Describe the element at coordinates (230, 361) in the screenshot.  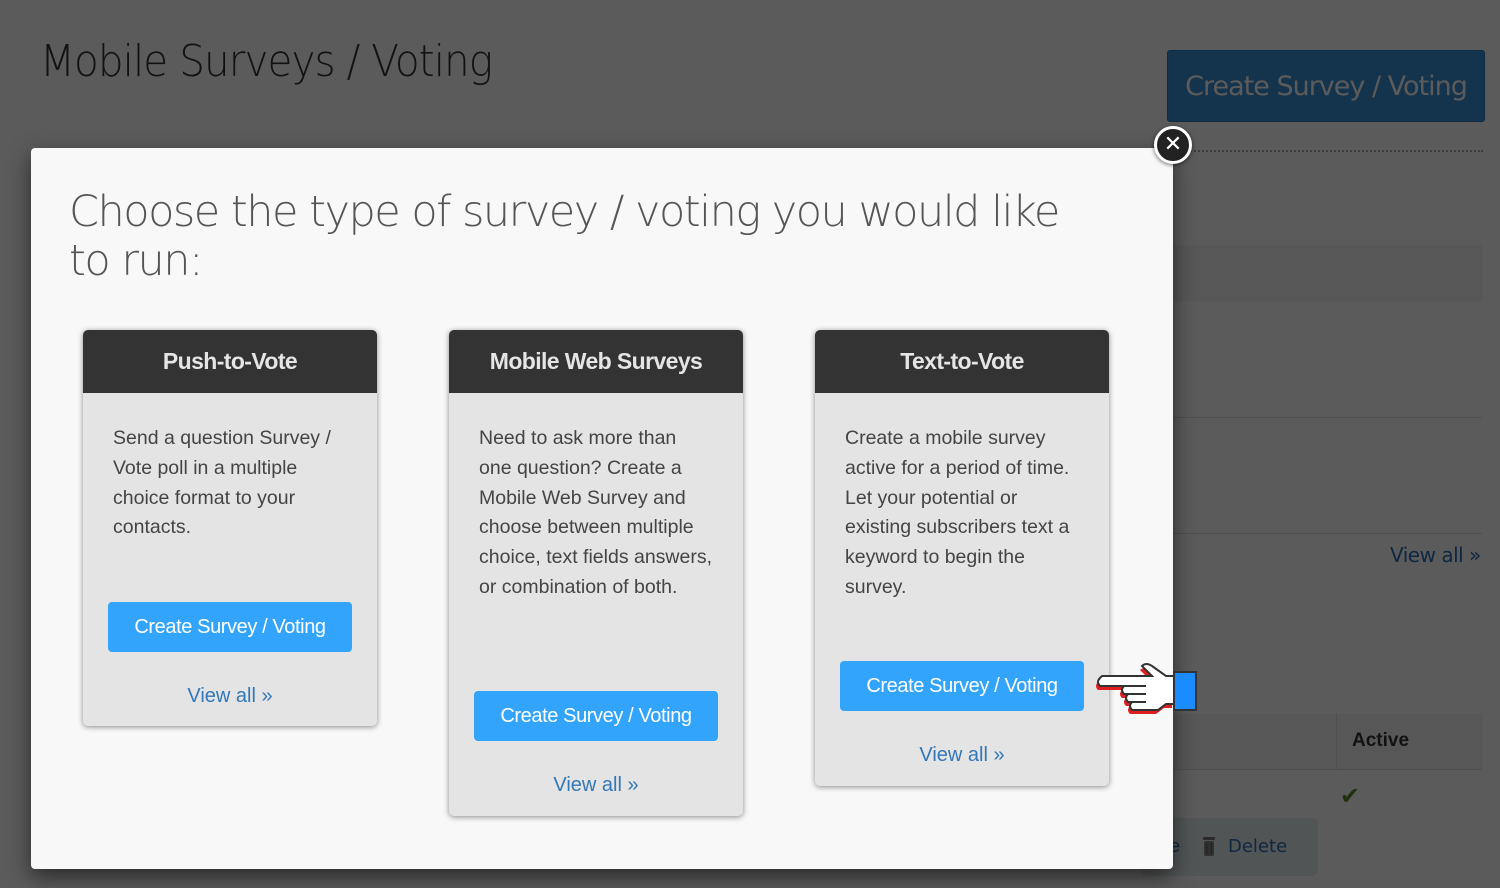
I see `card-title: Push-to-Vote` at that location.